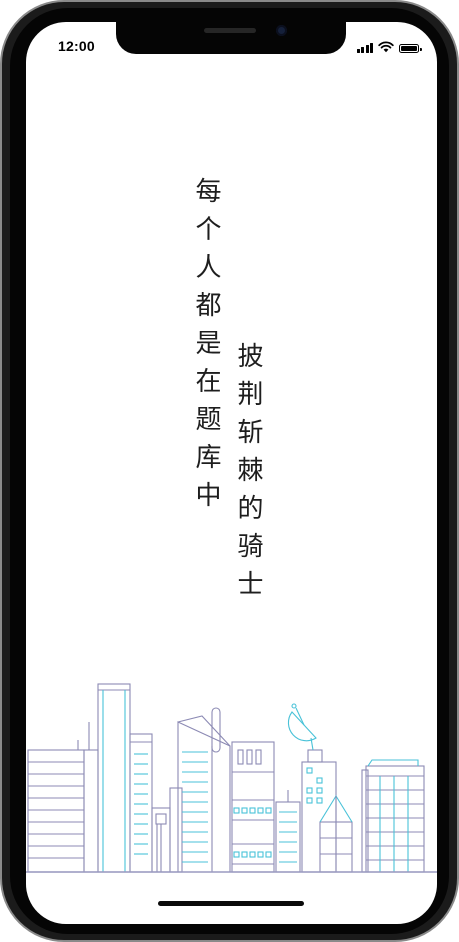  What do you see at coordinates (364, 47) in the screenshot?
I see `signal-icon` at bounding box center [364, 47].